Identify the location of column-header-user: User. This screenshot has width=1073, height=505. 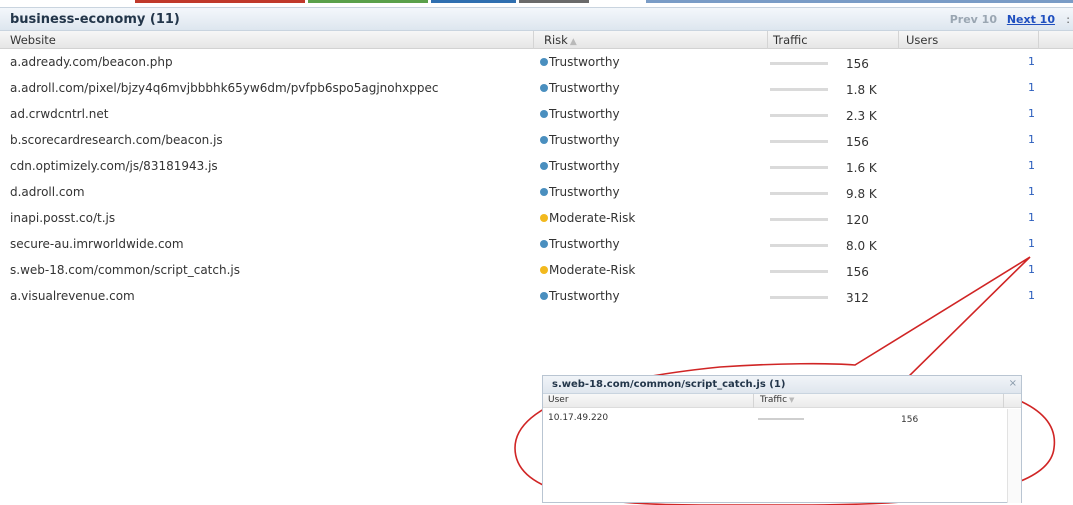
(558, 400).